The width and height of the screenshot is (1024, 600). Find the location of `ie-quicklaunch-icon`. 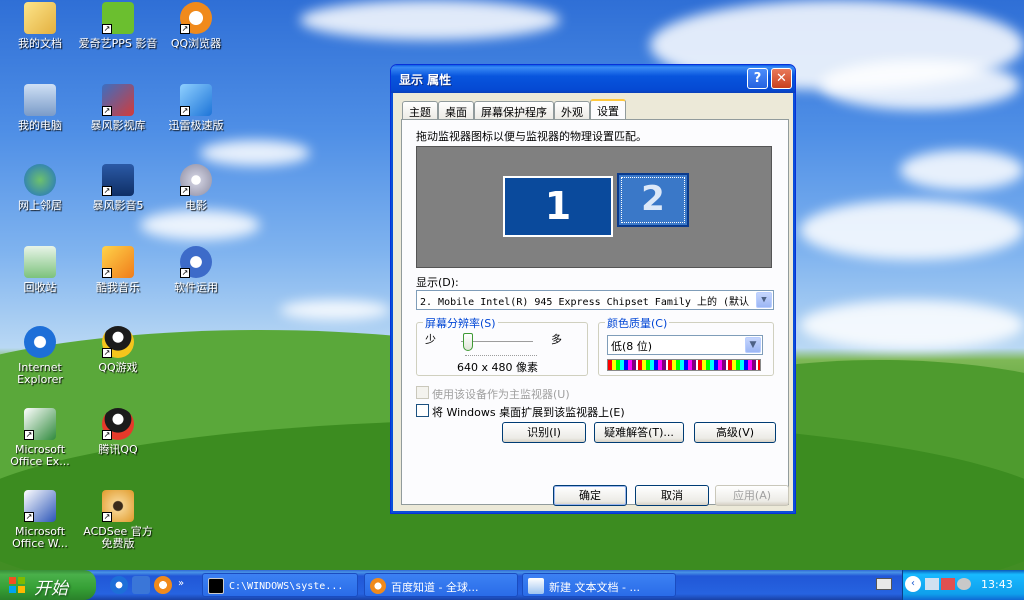

ie-quicklaunch-icon is located at coordinates (119, 585).